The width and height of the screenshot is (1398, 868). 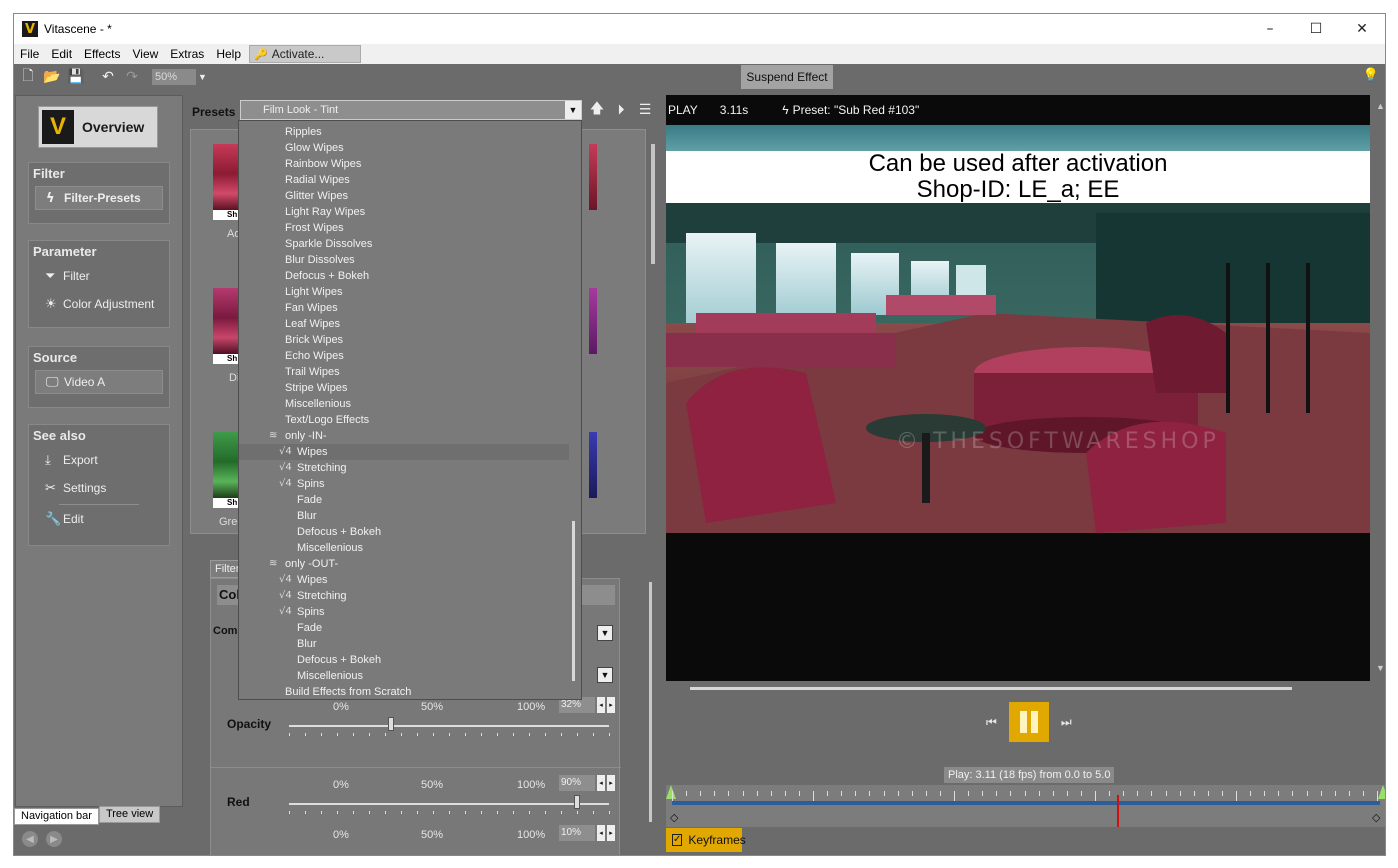 What do you see at coordinates (146, 54) in the screenshot?
I see `menu-view: View` at bounding box center [146, 54].